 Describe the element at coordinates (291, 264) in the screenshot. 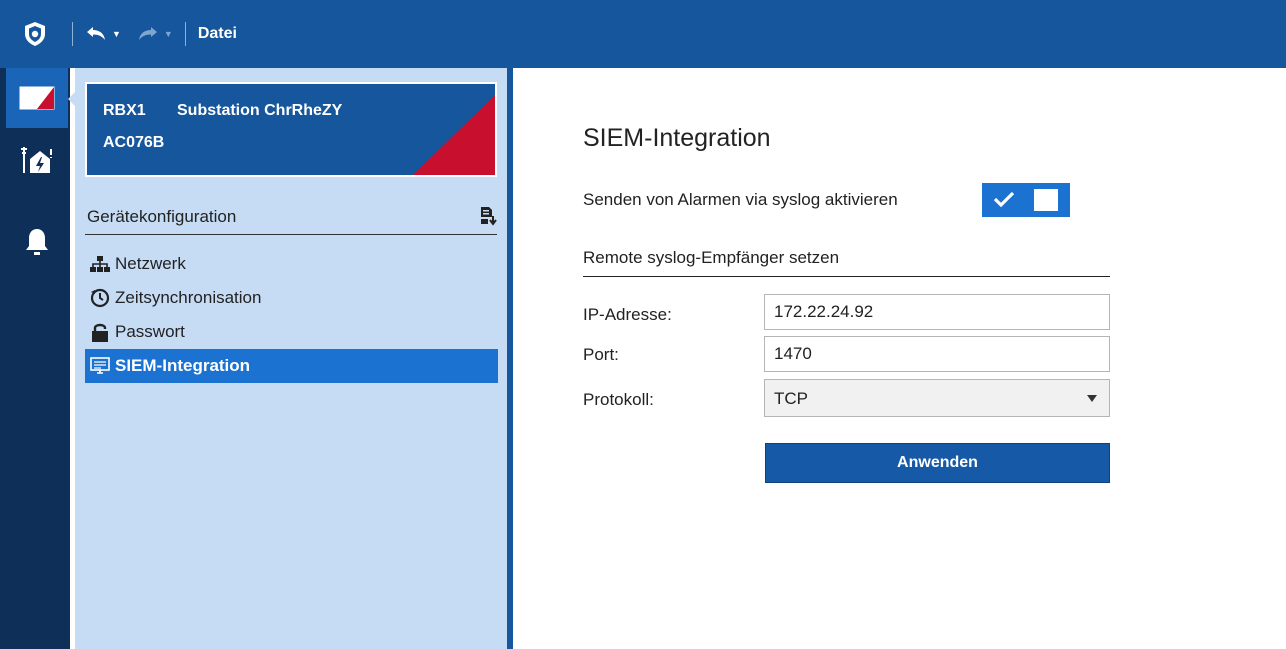

I see `nav-item-netzwerk: Netzwerk` at that location.